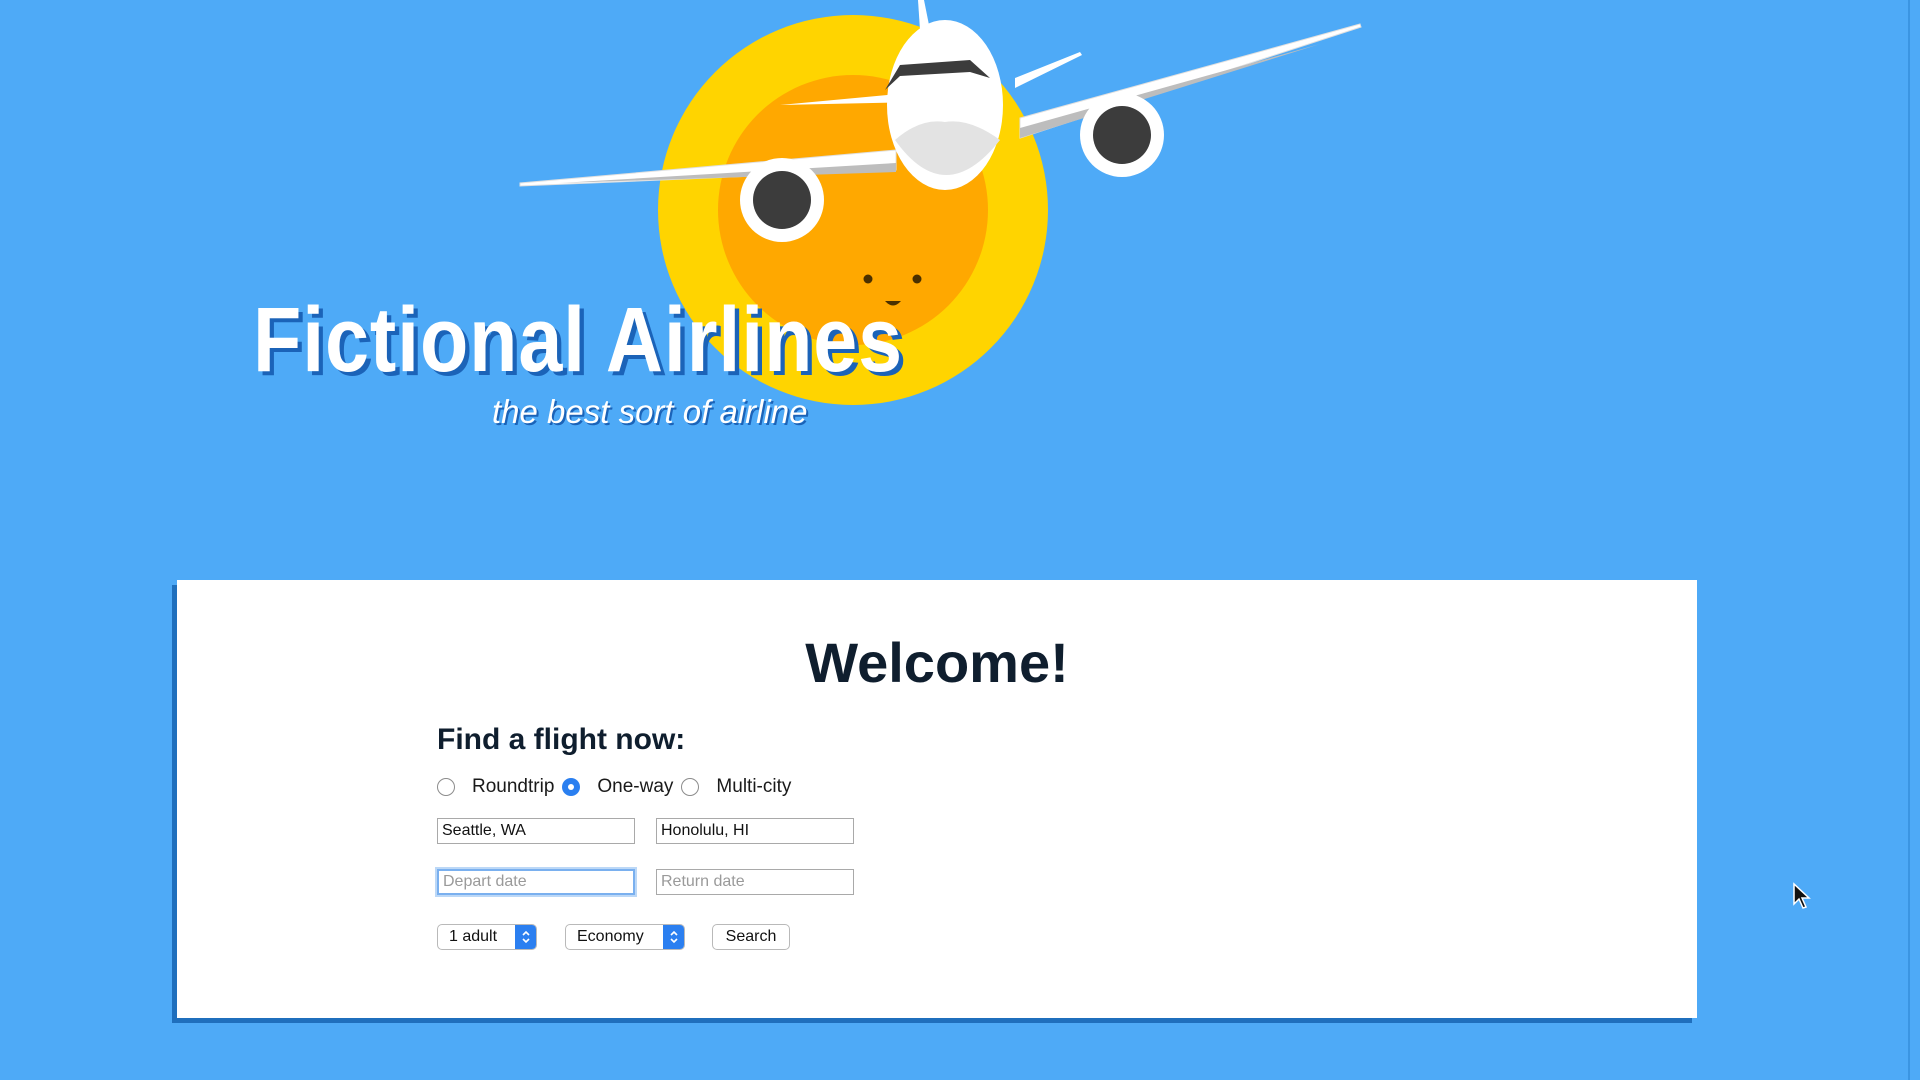 This screenshot has width=1920, height=1080. What do you see at coordinates (571, 787) in the screenshot?
I see `one-way-radio` at bounding box center [571, 787].